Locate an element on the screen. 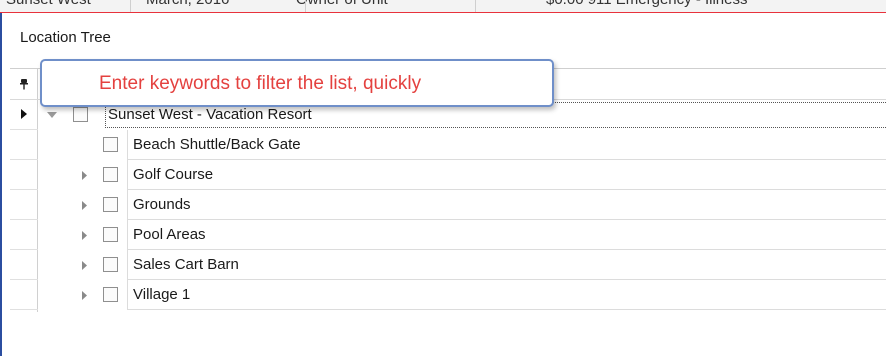 The width and height of the screenshot is (886, 357). tree-row: Grounds is located at coordinates (448, 205).